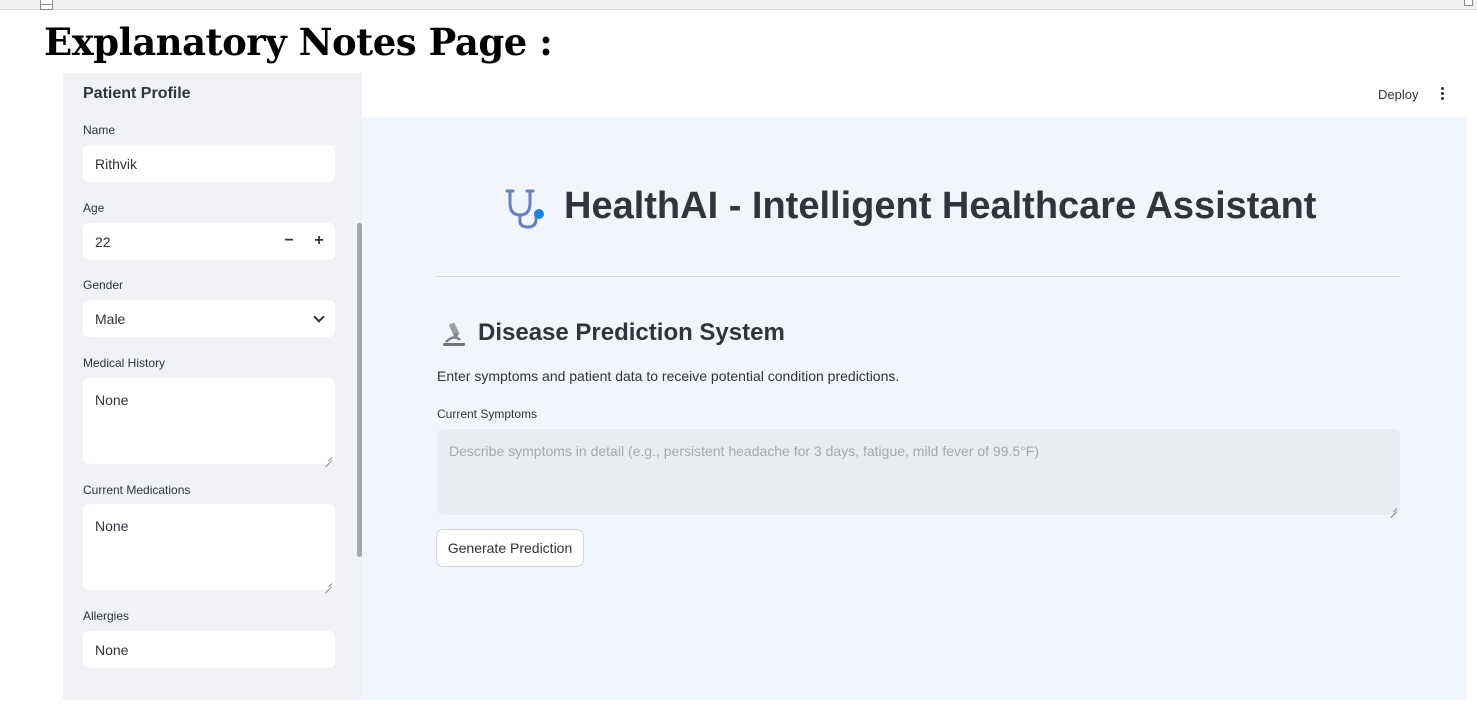  Describe the element at coordinates (914, 95) in the screenshot. I see `app-header: Deploy` at that location.